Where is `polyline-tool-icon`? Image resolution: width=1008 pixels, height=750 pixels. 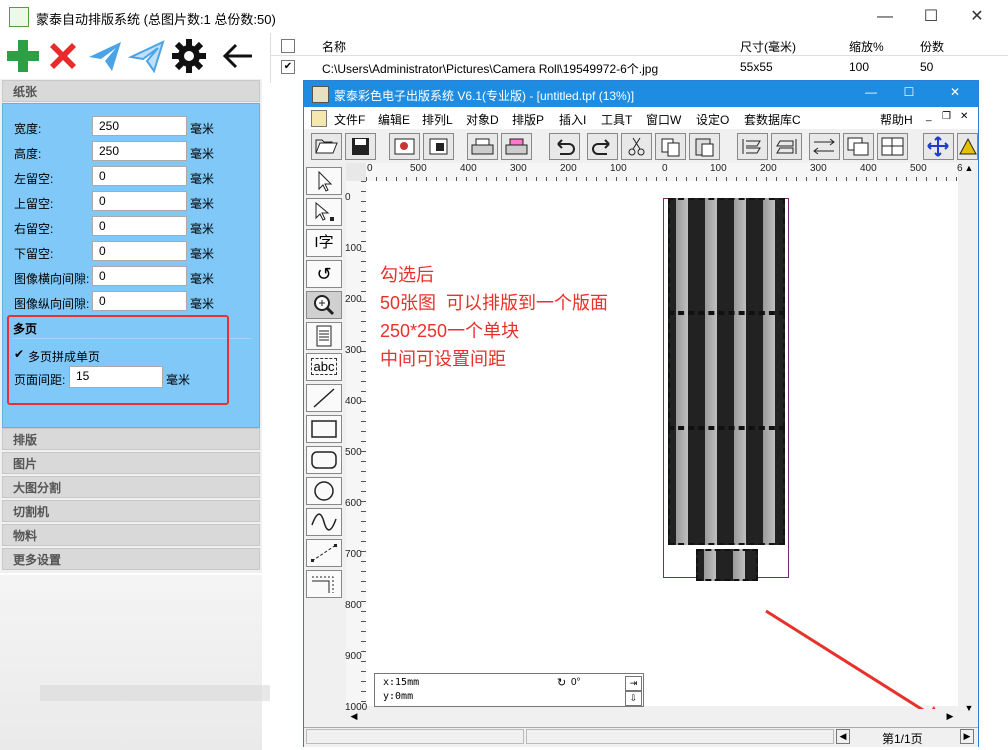
polyline-tool-icon is located at coordinates (324, 553).